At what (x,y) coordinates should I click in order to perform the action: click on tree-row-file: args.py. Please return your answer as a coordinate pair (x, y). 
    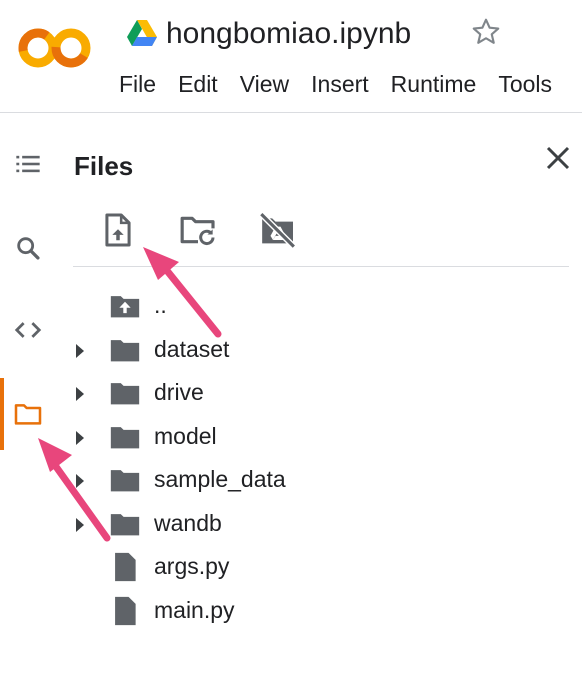
    Looking at the image, I should click on (318, 567).